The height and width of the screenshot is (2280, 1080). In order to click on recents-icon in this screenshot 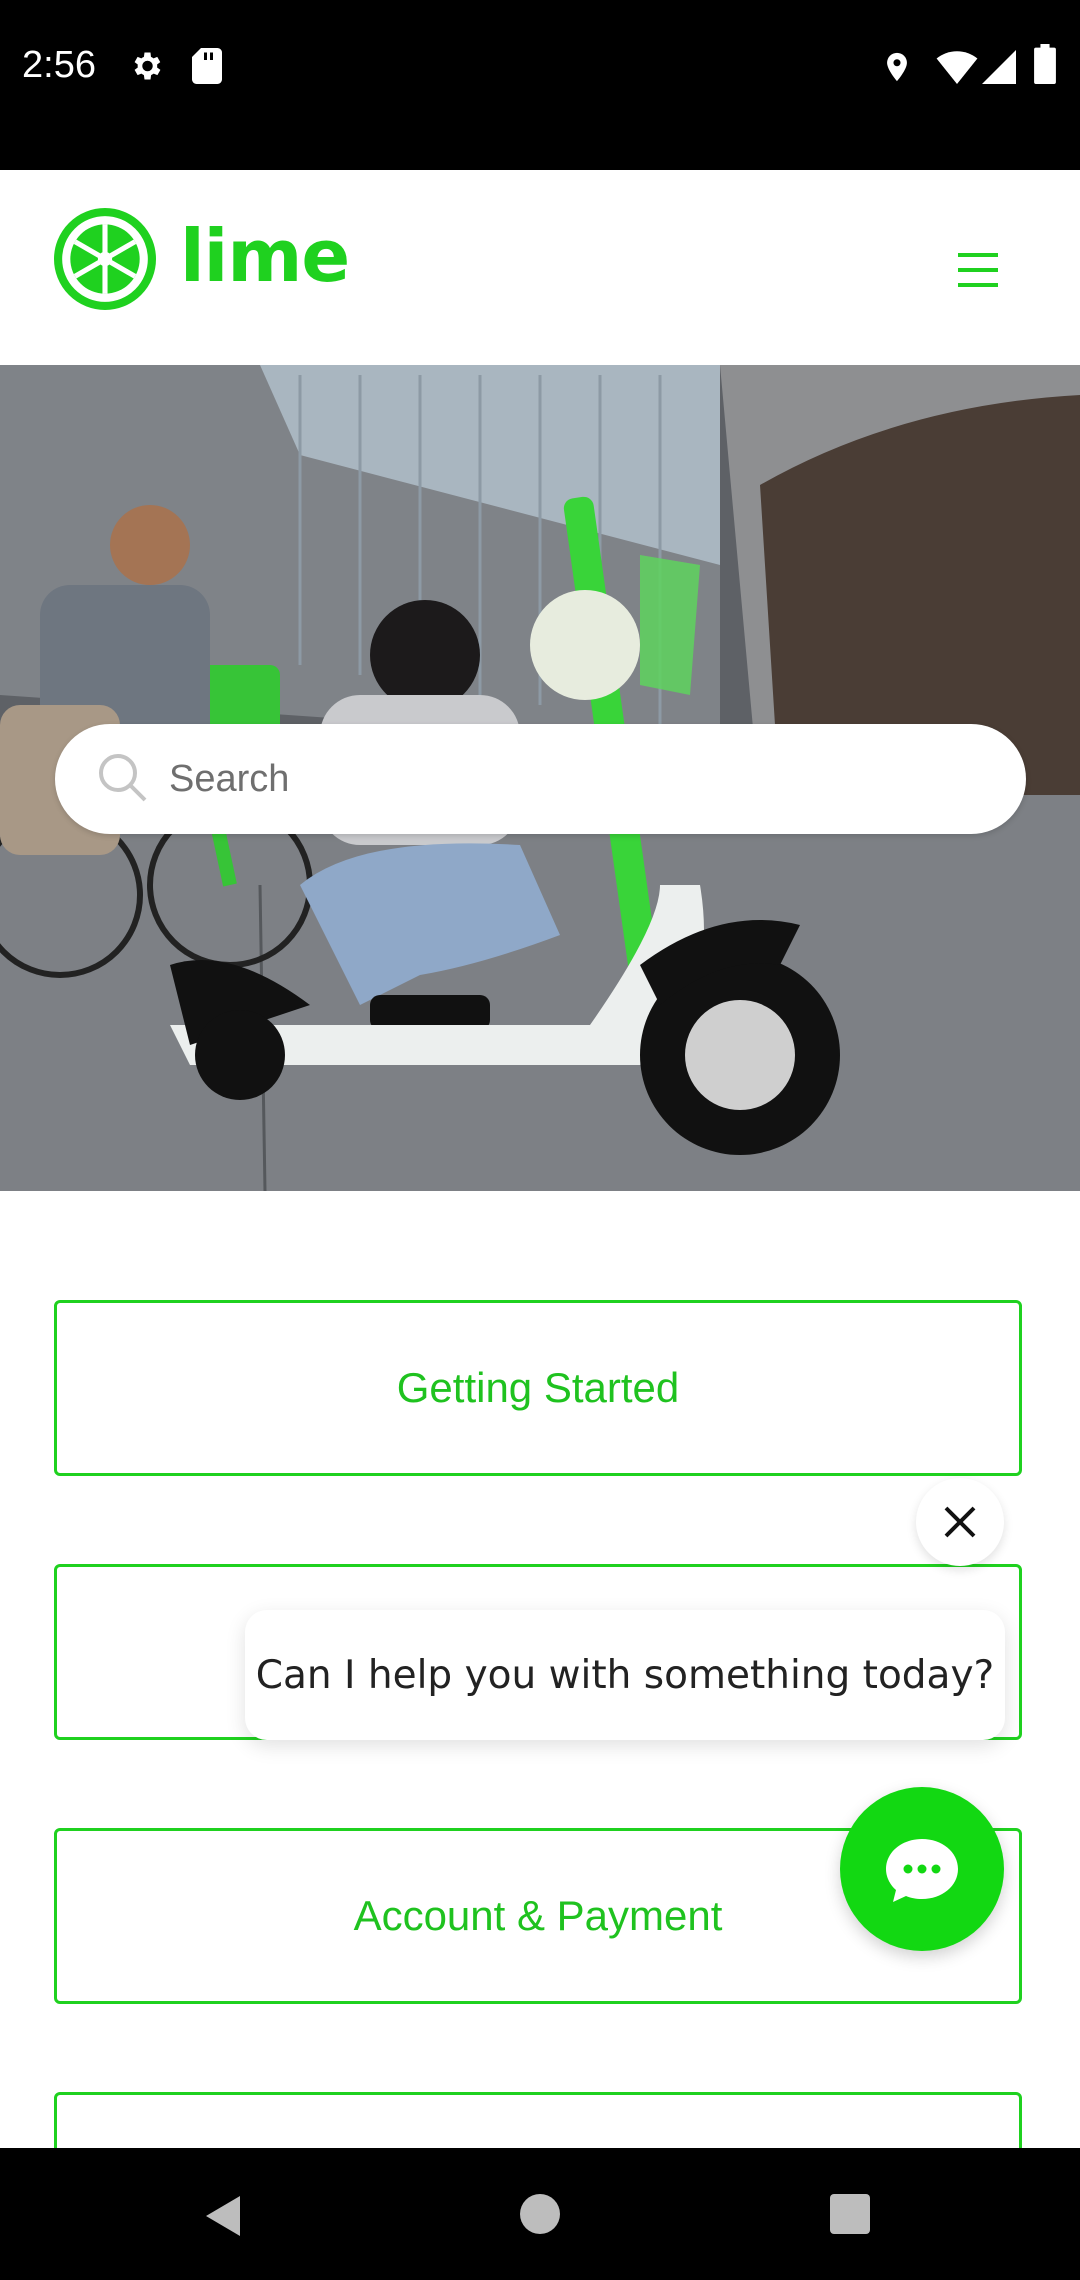, I will do `click(850, 2214)`.